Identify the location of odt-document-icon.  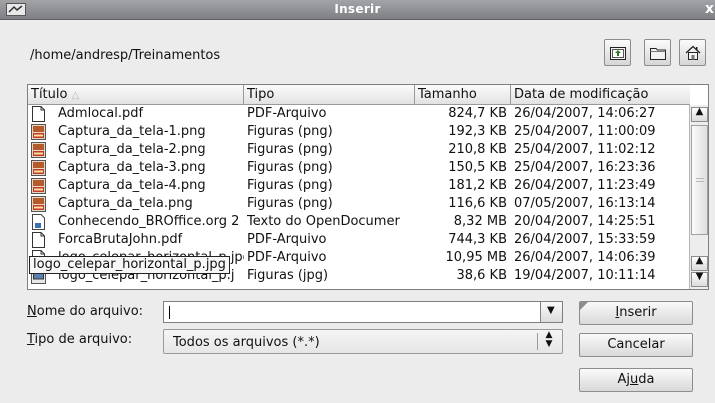
(38, 222).